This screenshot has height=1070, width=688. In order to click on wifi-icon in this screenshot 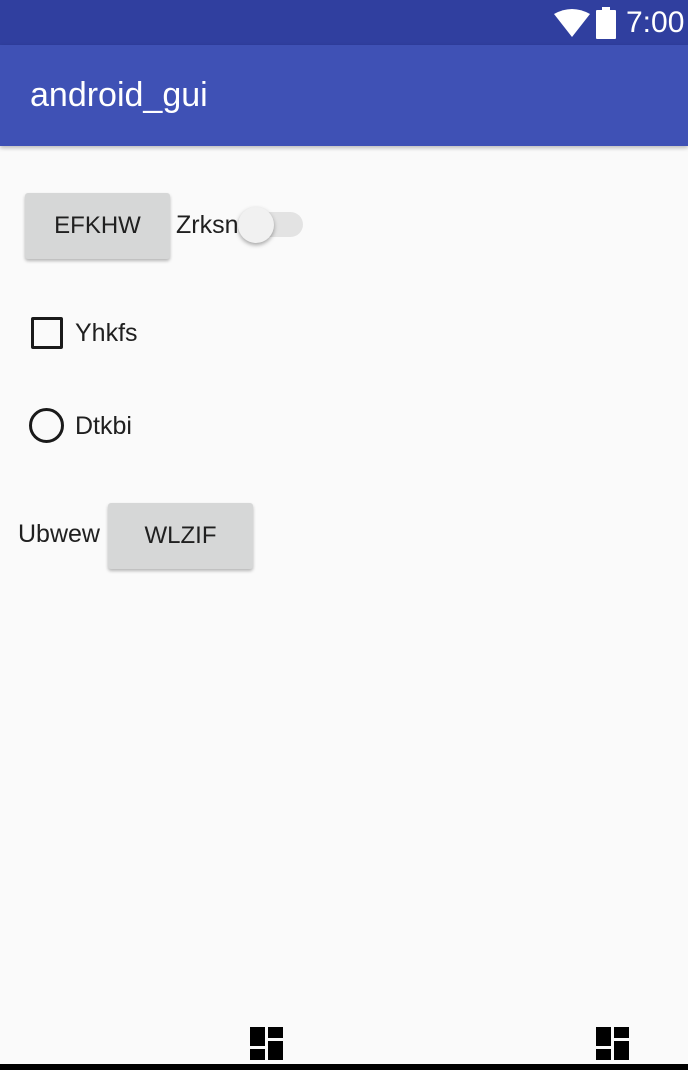, I will do `click(572, 23)`.